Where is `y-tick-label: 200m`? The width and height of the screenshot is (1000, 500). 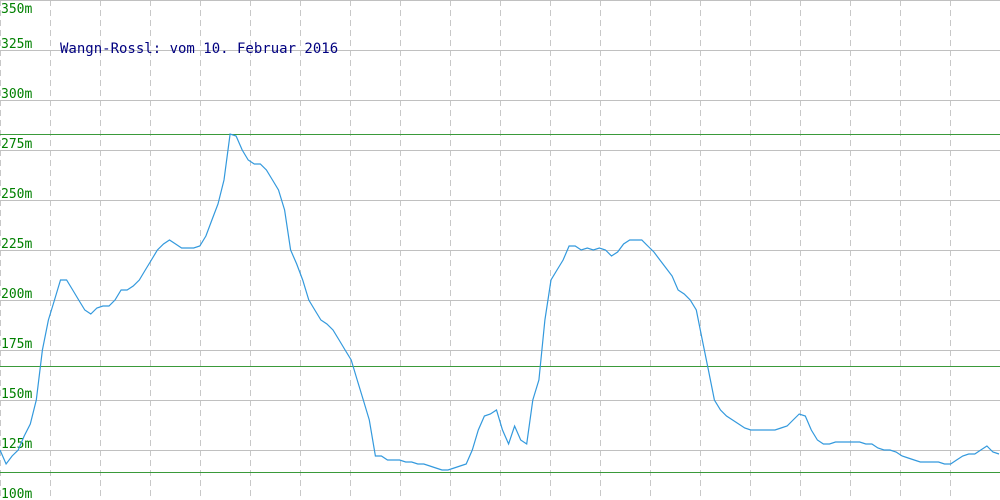 y-tick-label: 200m is located at coordinates (16, 294).